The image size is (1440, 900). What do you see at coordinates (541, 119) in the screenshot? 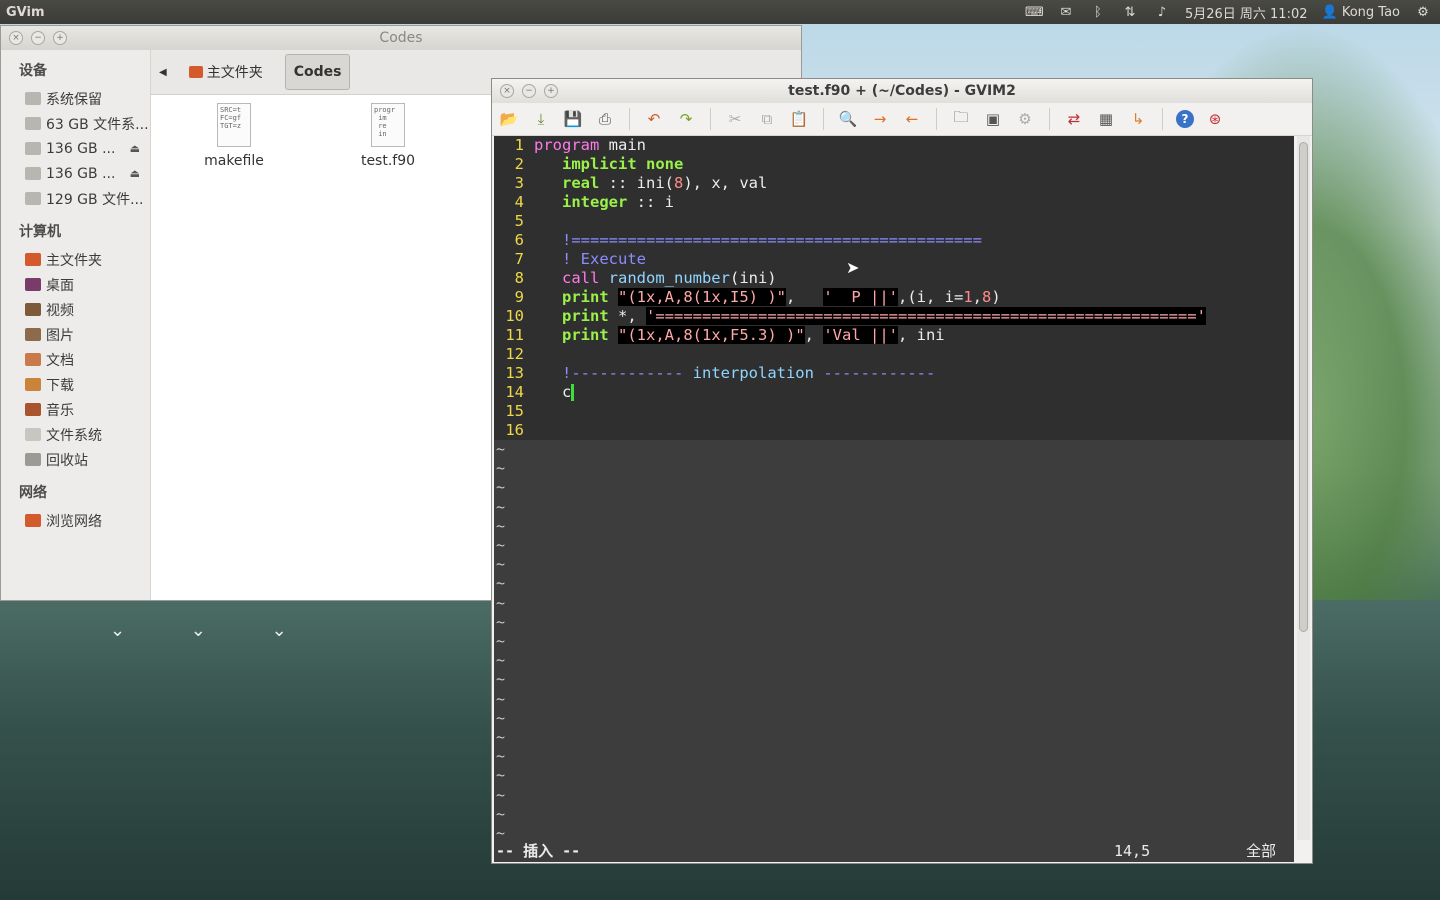
I see `save-download-icon: ⤓` at bounding box center [541, 119].